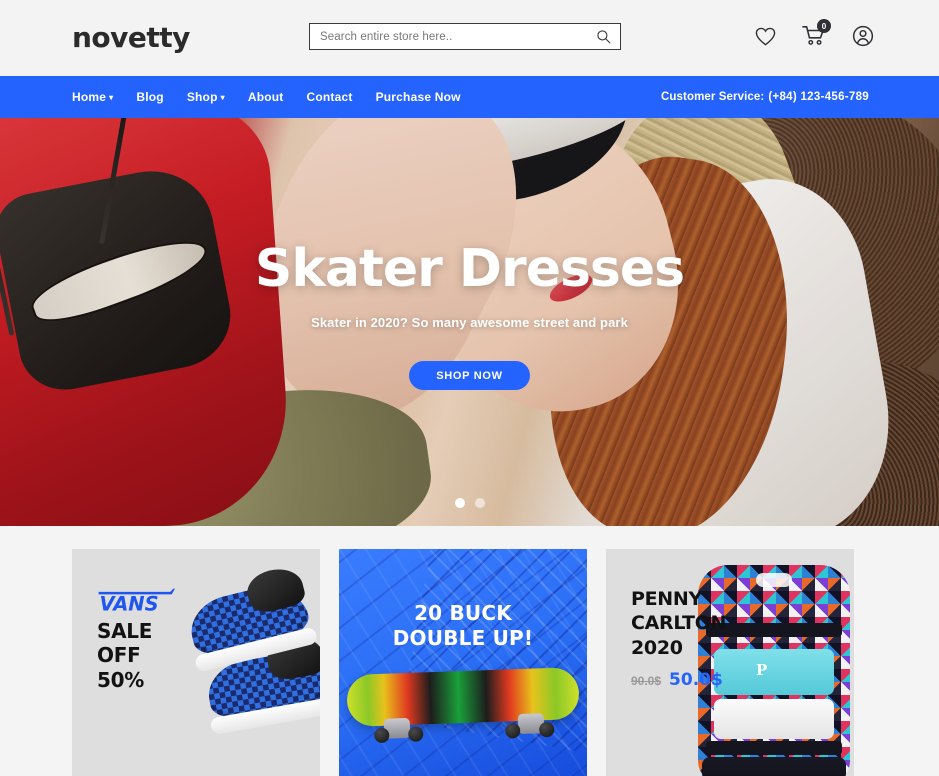 This screenshot has height=776, width=939. What do you see at coordinates (119, 655) in the screenshot?
I see `promo-line-2: OFF` at bounding box center [119, 655].